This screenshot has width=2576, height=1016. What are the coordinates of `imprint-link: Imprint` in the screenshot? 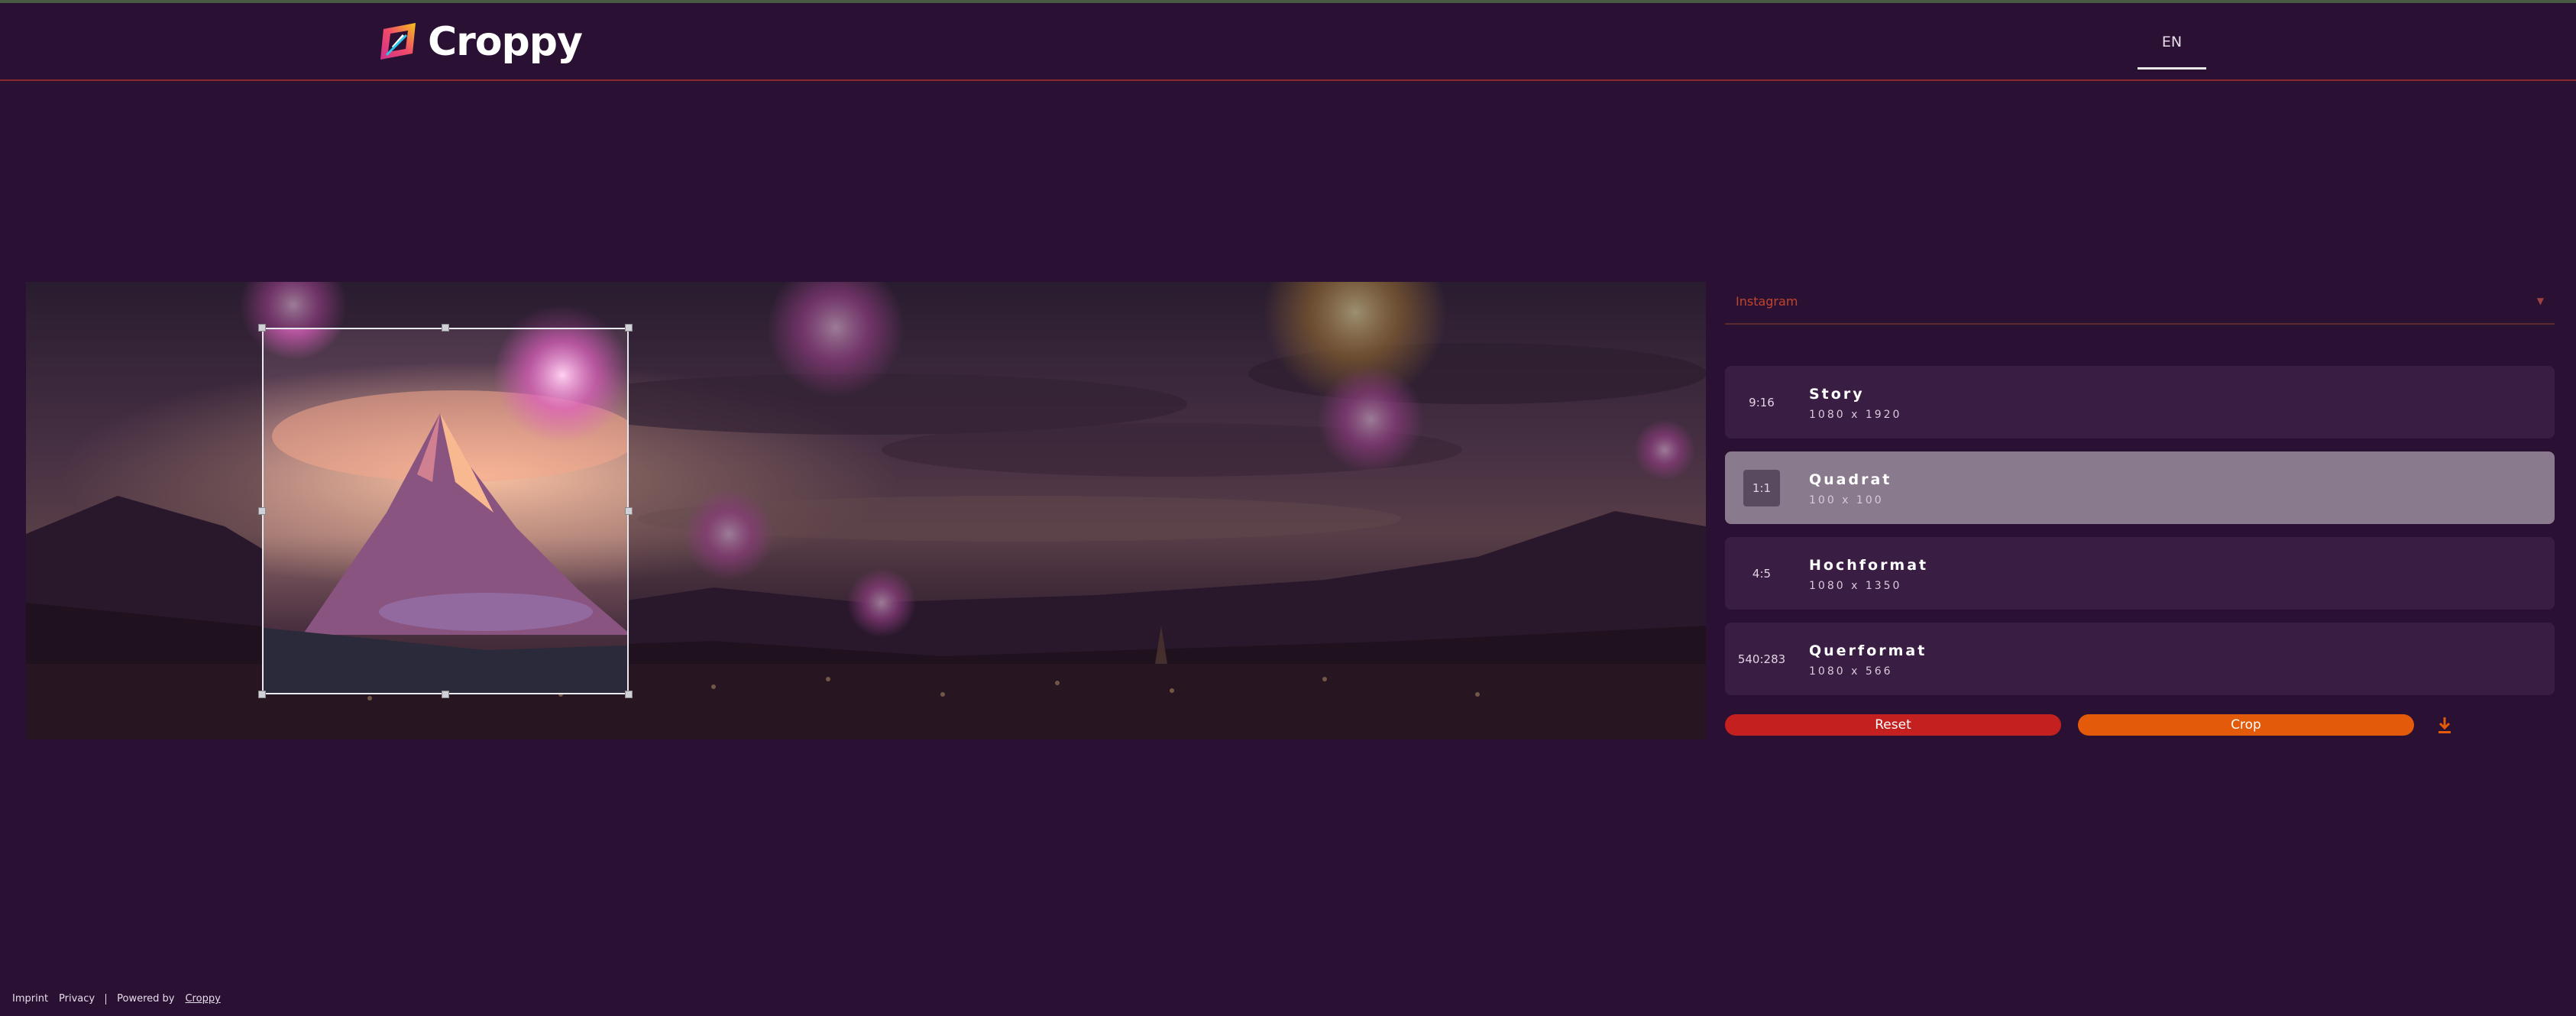 It's located at (30, 999).